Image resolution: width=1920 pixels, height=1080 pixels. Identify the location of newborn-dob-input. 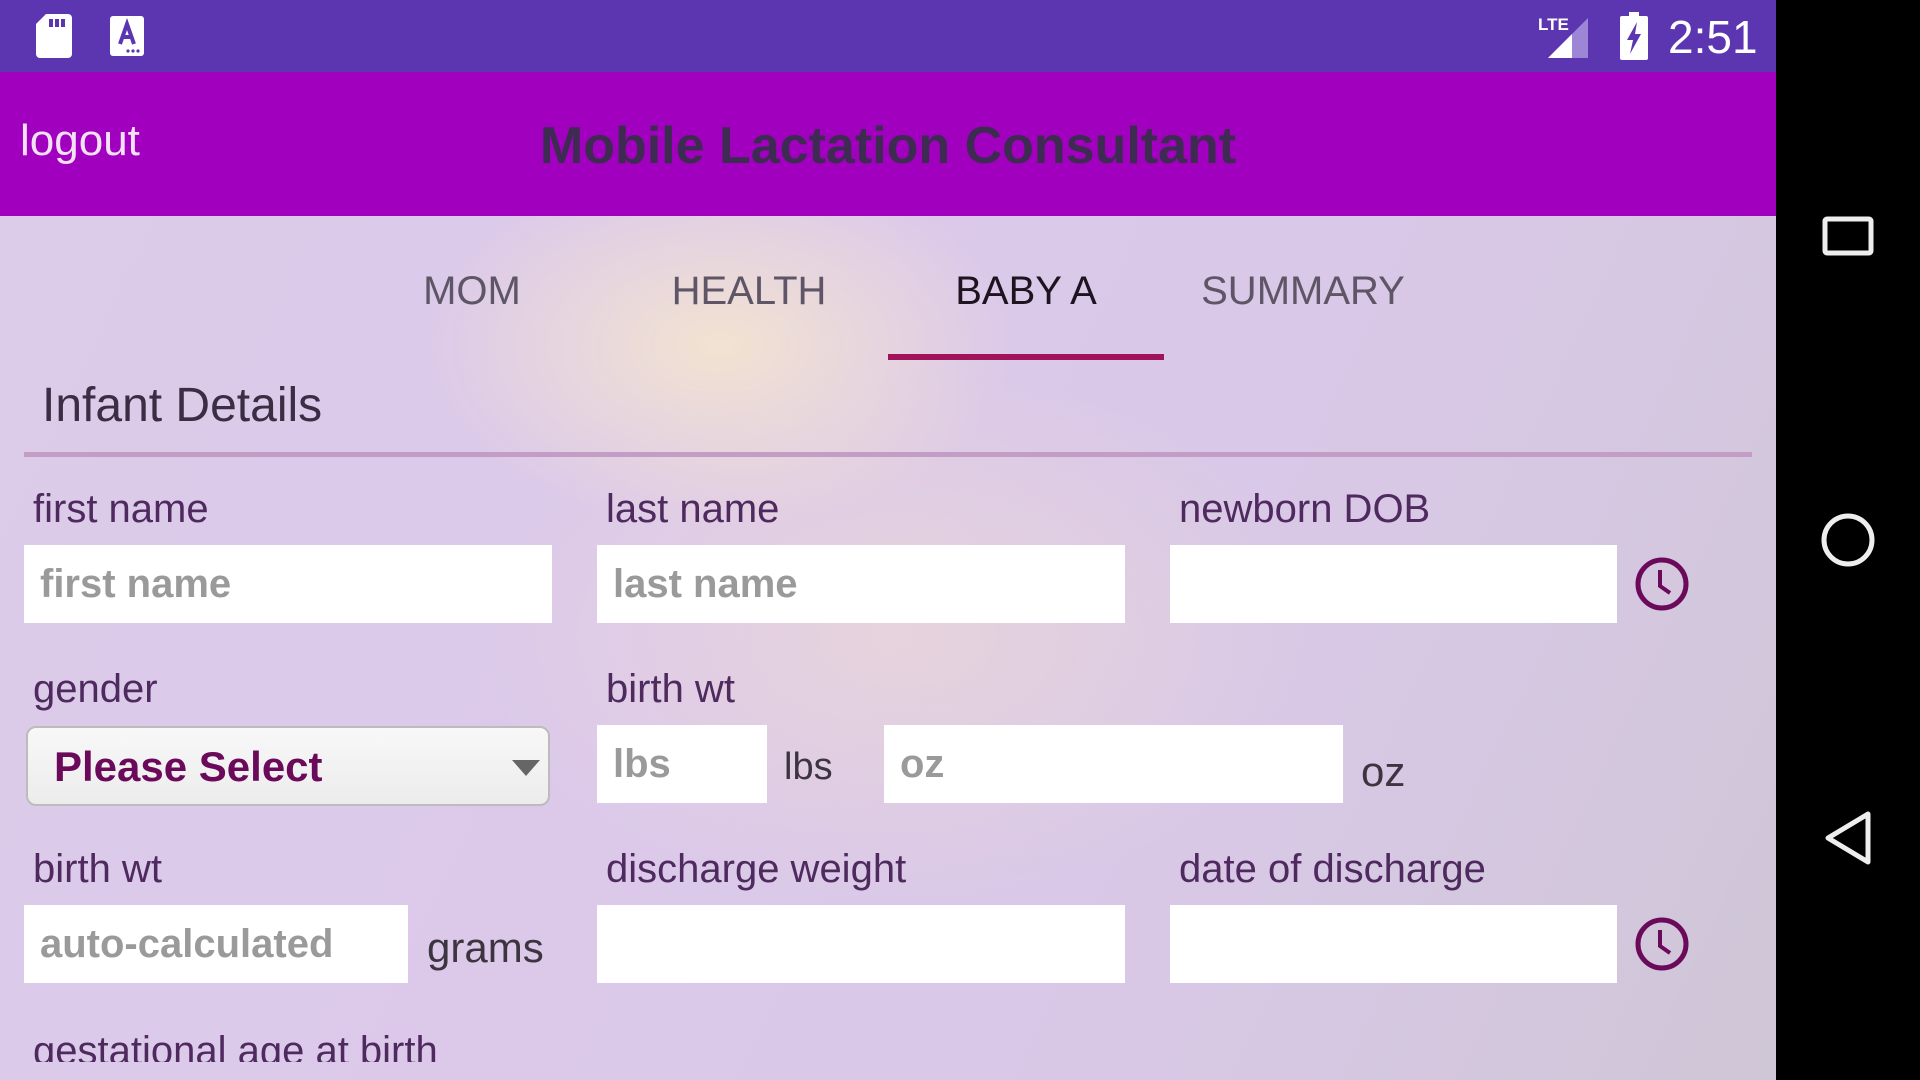
(1393, 584).